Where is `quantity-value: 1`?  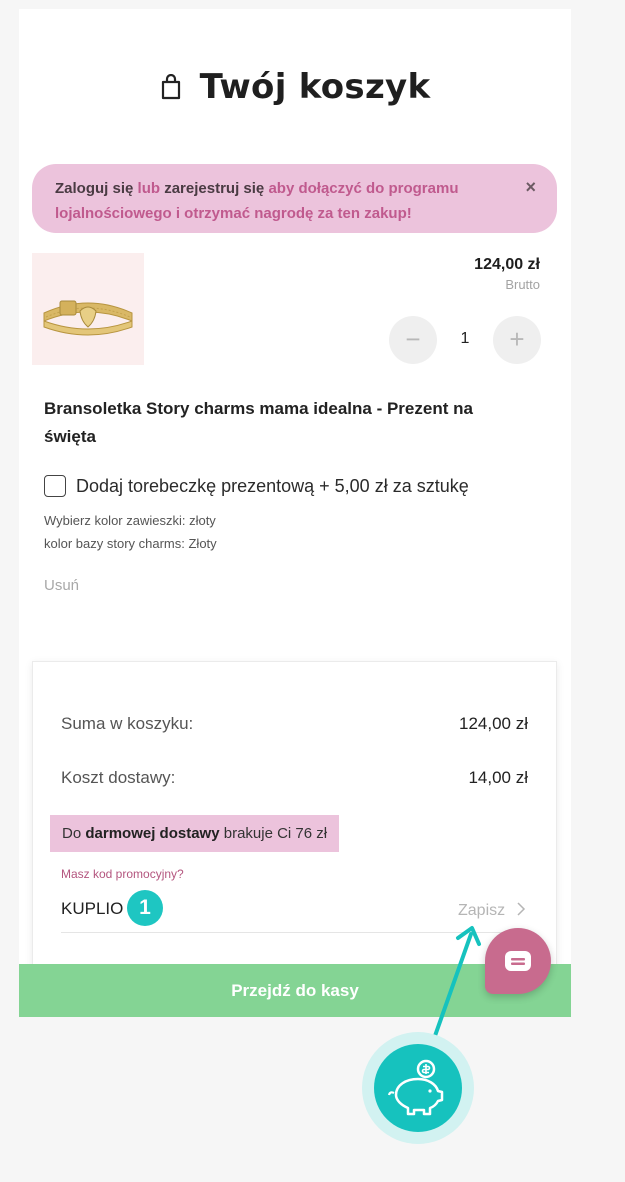 quantity-value: 1 is located at coordinates (465, 339).